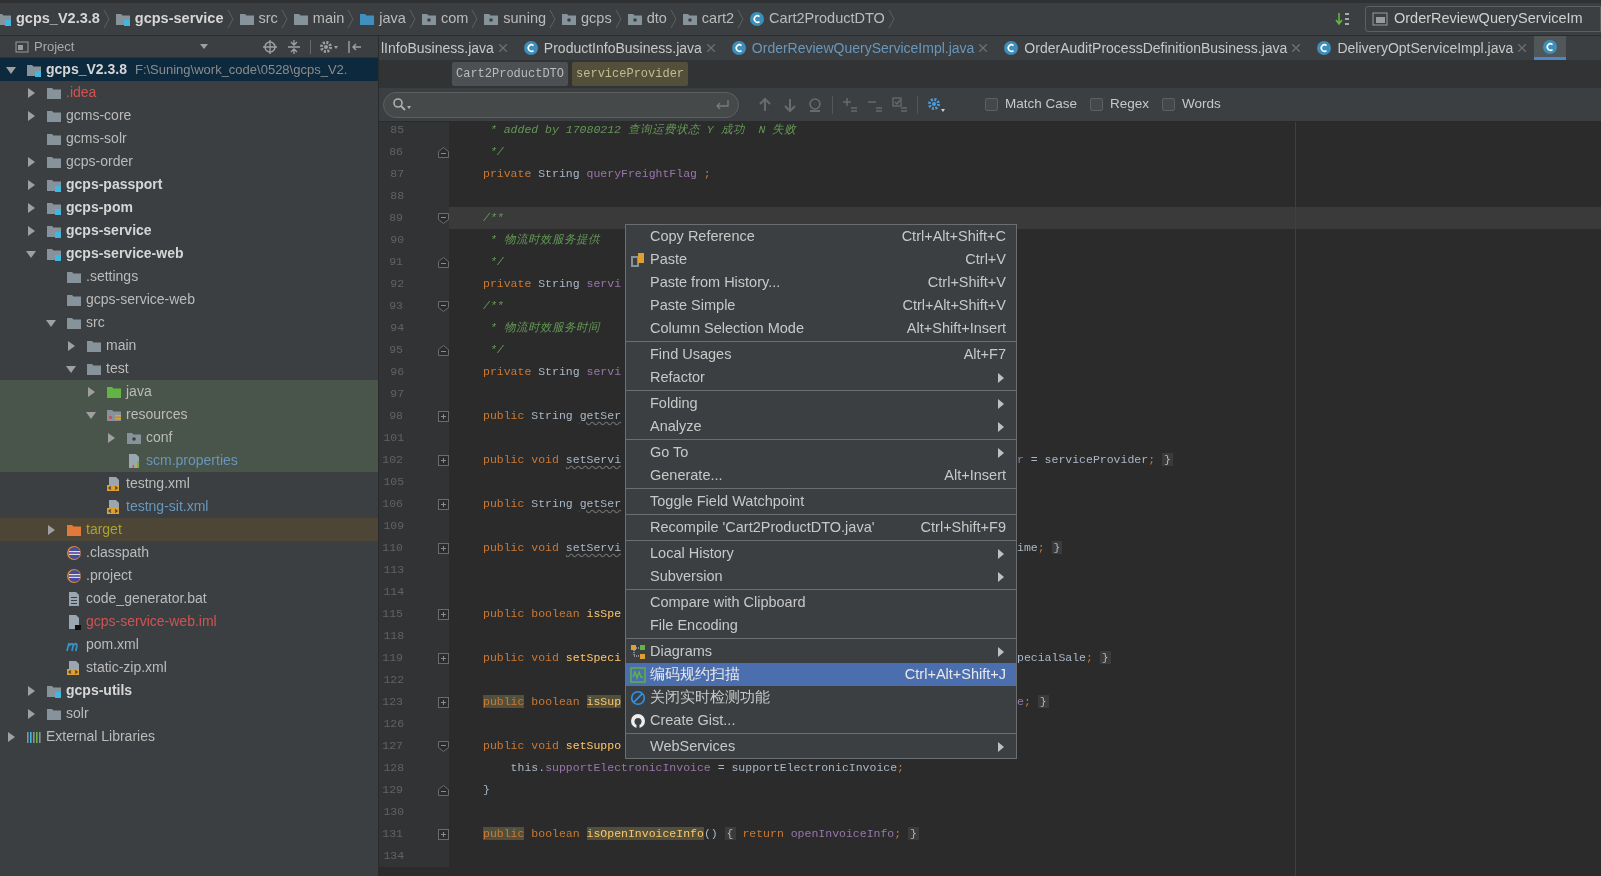 Image resolution: width=1601 pixels, height=876 pixels. What do you see at coordinates (118, 552) in the screenshot?
I see `tree-item-label: .classpath` at bounding box center [118, 552].